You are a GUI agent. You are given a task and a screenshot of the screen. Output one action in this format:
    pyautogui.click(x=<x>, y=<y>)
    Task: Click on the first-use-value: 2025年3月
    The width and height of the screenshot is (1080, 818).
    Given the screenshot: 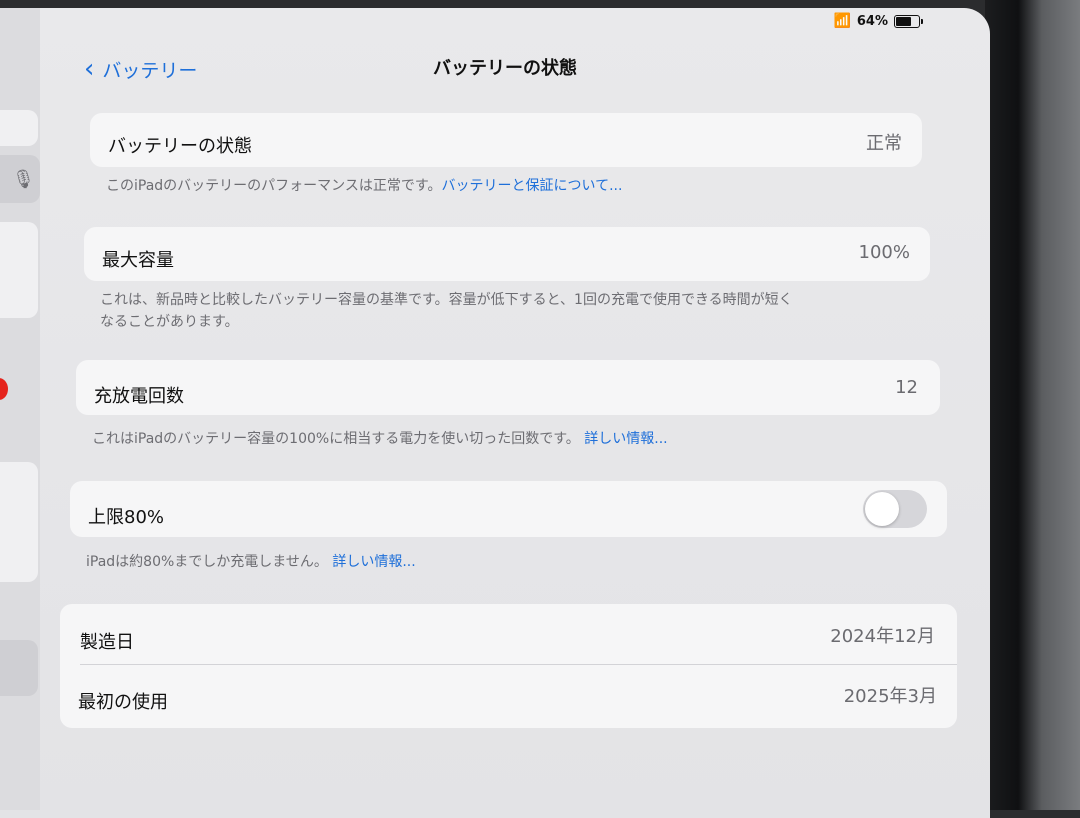 What is the action you would take?
    pyautogui.click(x=890, y=696)
    